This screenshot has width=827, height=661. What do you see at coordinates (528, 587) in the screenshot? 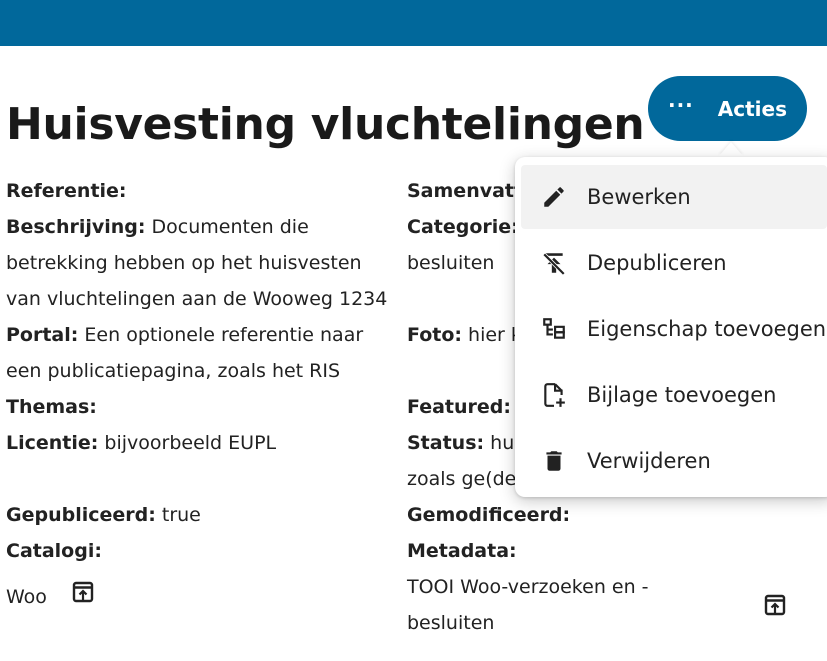
I see `metadata-value-line1: TOOI Woo-verzoeken en -` at bounding box center [528, 587].